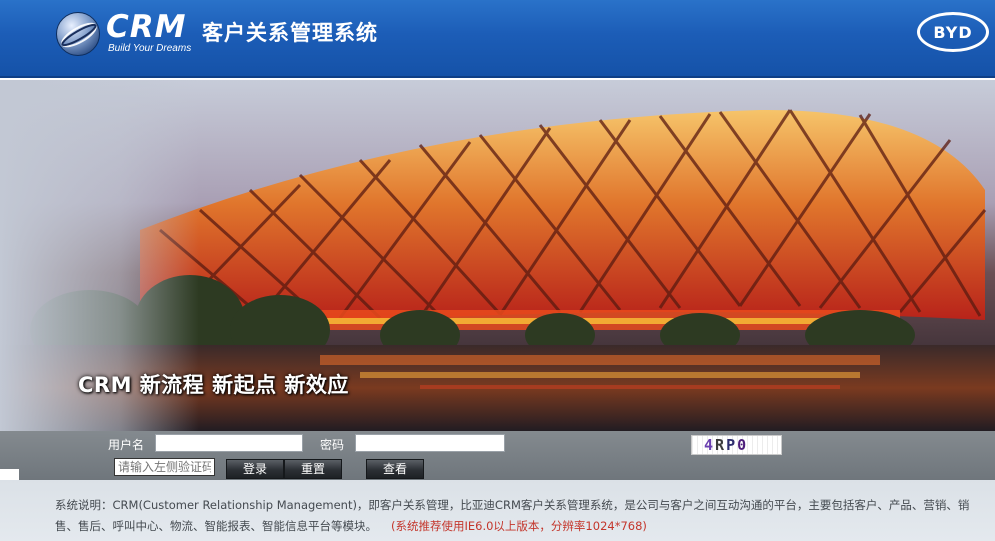 The image size is (995, 541). What do you see at coordinates (229, 443) in the screenshot?
I see `username-input` at bounding box center [229, 443].